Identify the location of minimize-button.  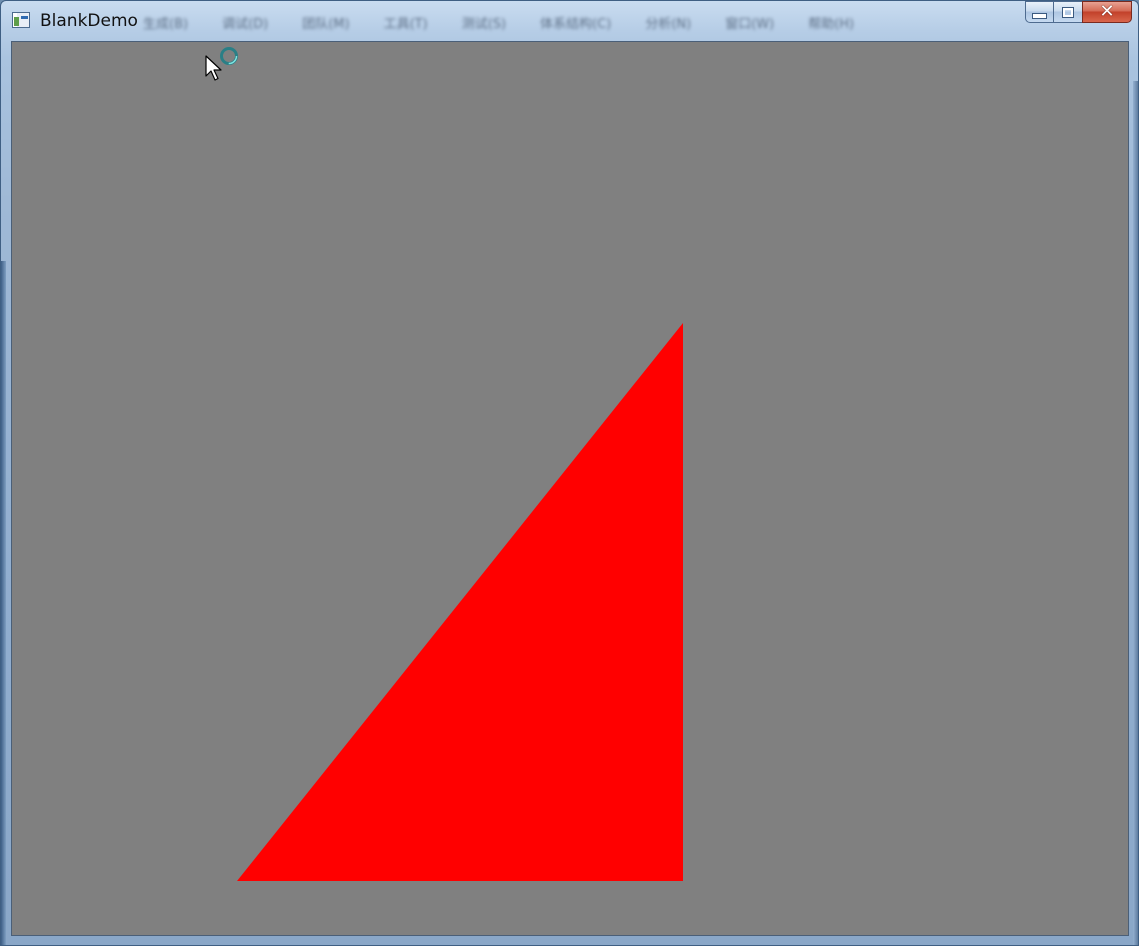
(1039, 12).